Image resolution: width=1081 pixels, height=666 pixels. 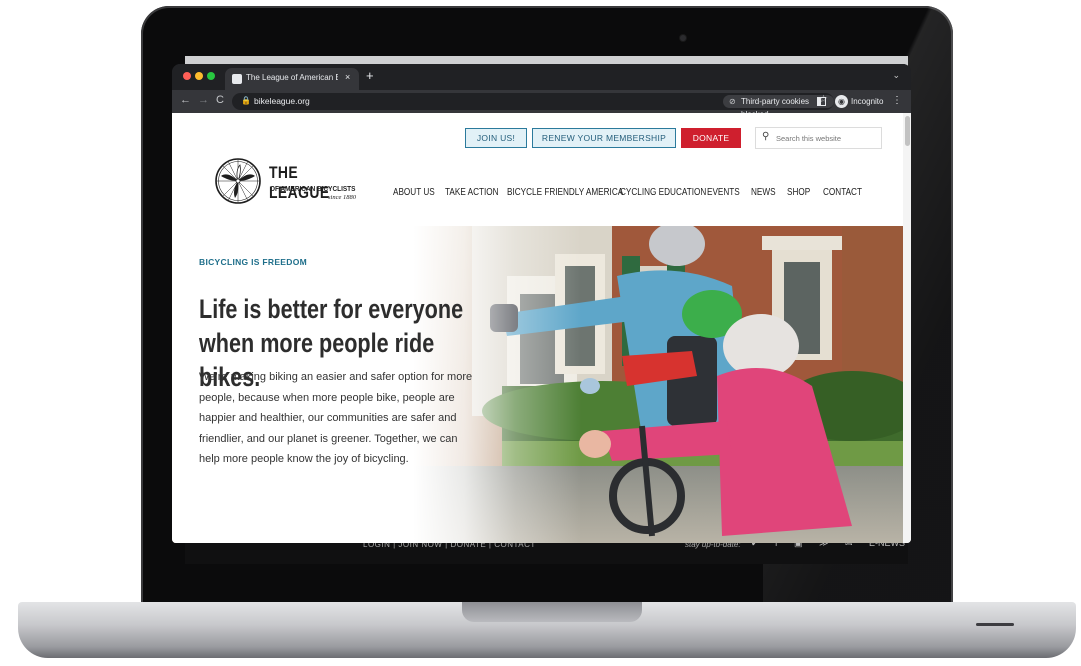 What do you see at coordinates (547, 630) in the screenshot?
I see `laptop-base` at bounding box center [547, 630].